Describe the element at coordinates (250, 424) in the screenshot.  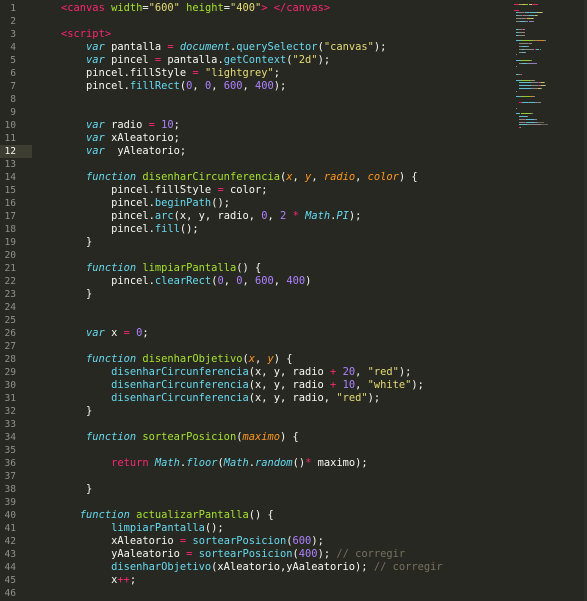
I see `code-line: 33` at that location.